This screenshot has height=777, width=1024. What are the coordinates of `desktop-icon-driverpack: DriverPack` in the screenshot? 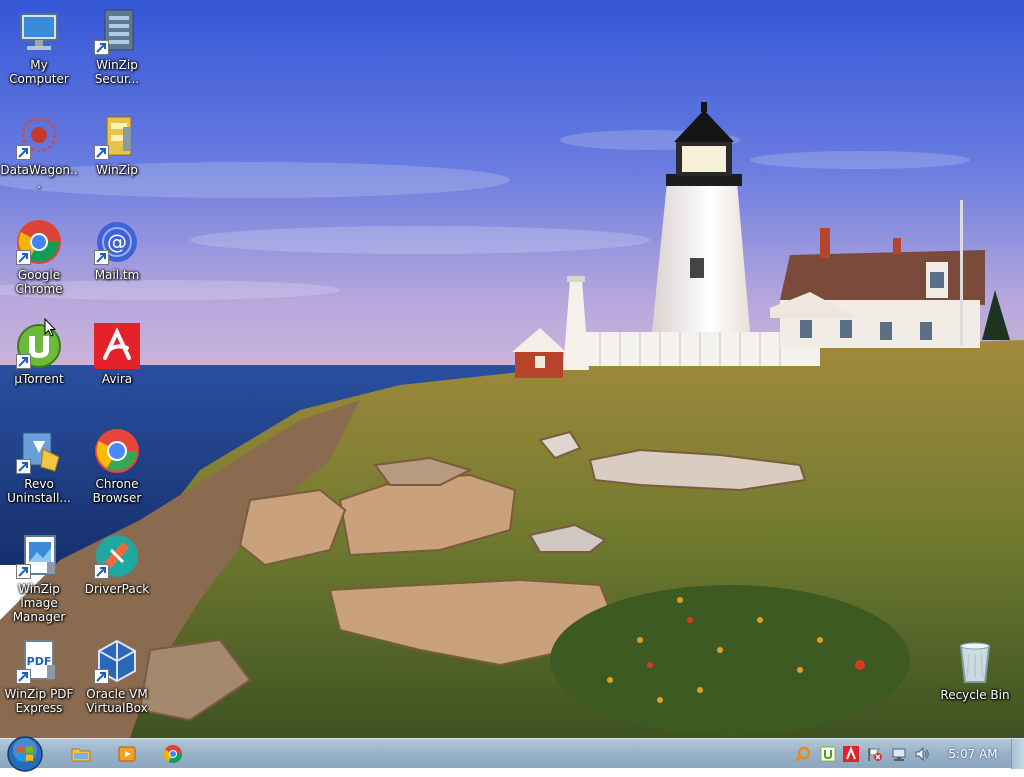 It's located at (117, 564).